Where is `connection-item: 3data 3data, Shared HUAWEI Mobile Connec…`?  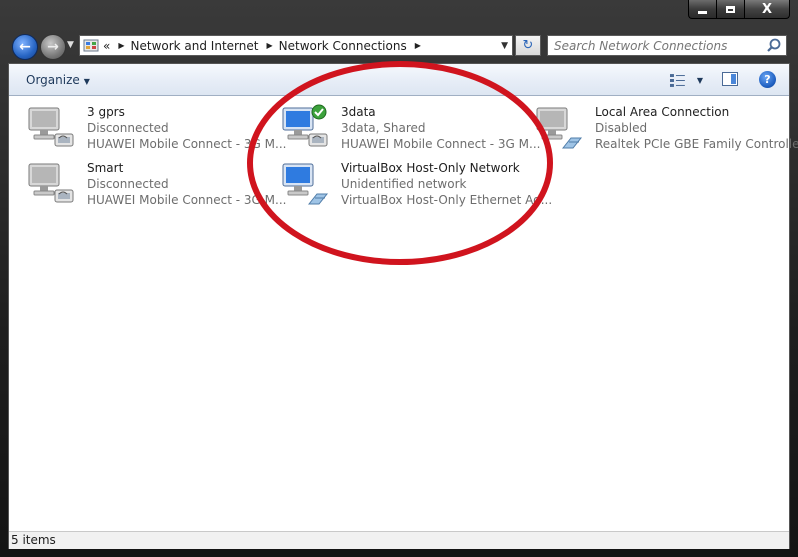 connection-item: 3data 3data, Shared HUAWEI Mobile Connec… is located at coordinates (409, 130).